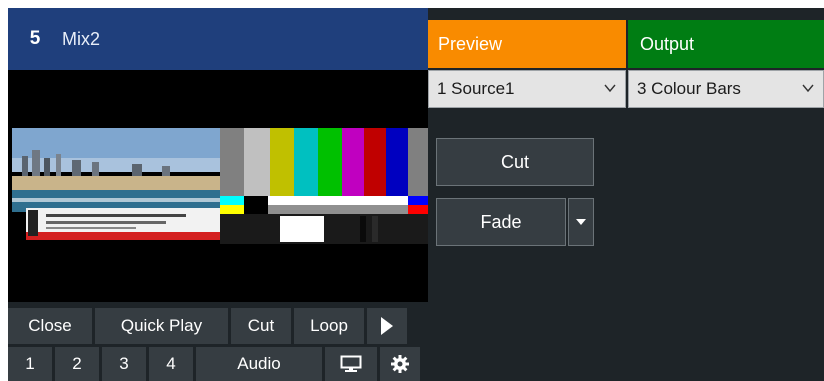 This screenshot has width=824, height=381. I want to click on gear-icon, so click(400, 364).